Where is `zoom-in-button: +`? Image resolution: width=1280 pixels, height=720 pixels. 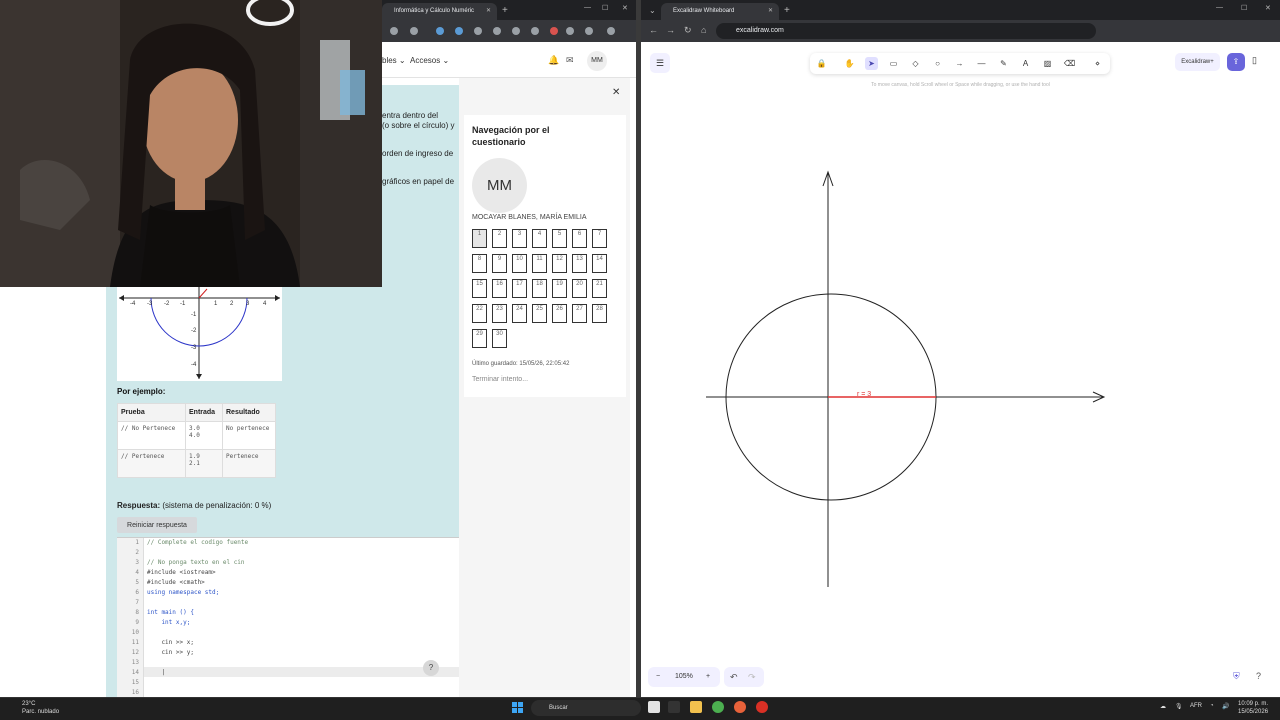 zoom-in-button: + is located at coordinates (708, 677).